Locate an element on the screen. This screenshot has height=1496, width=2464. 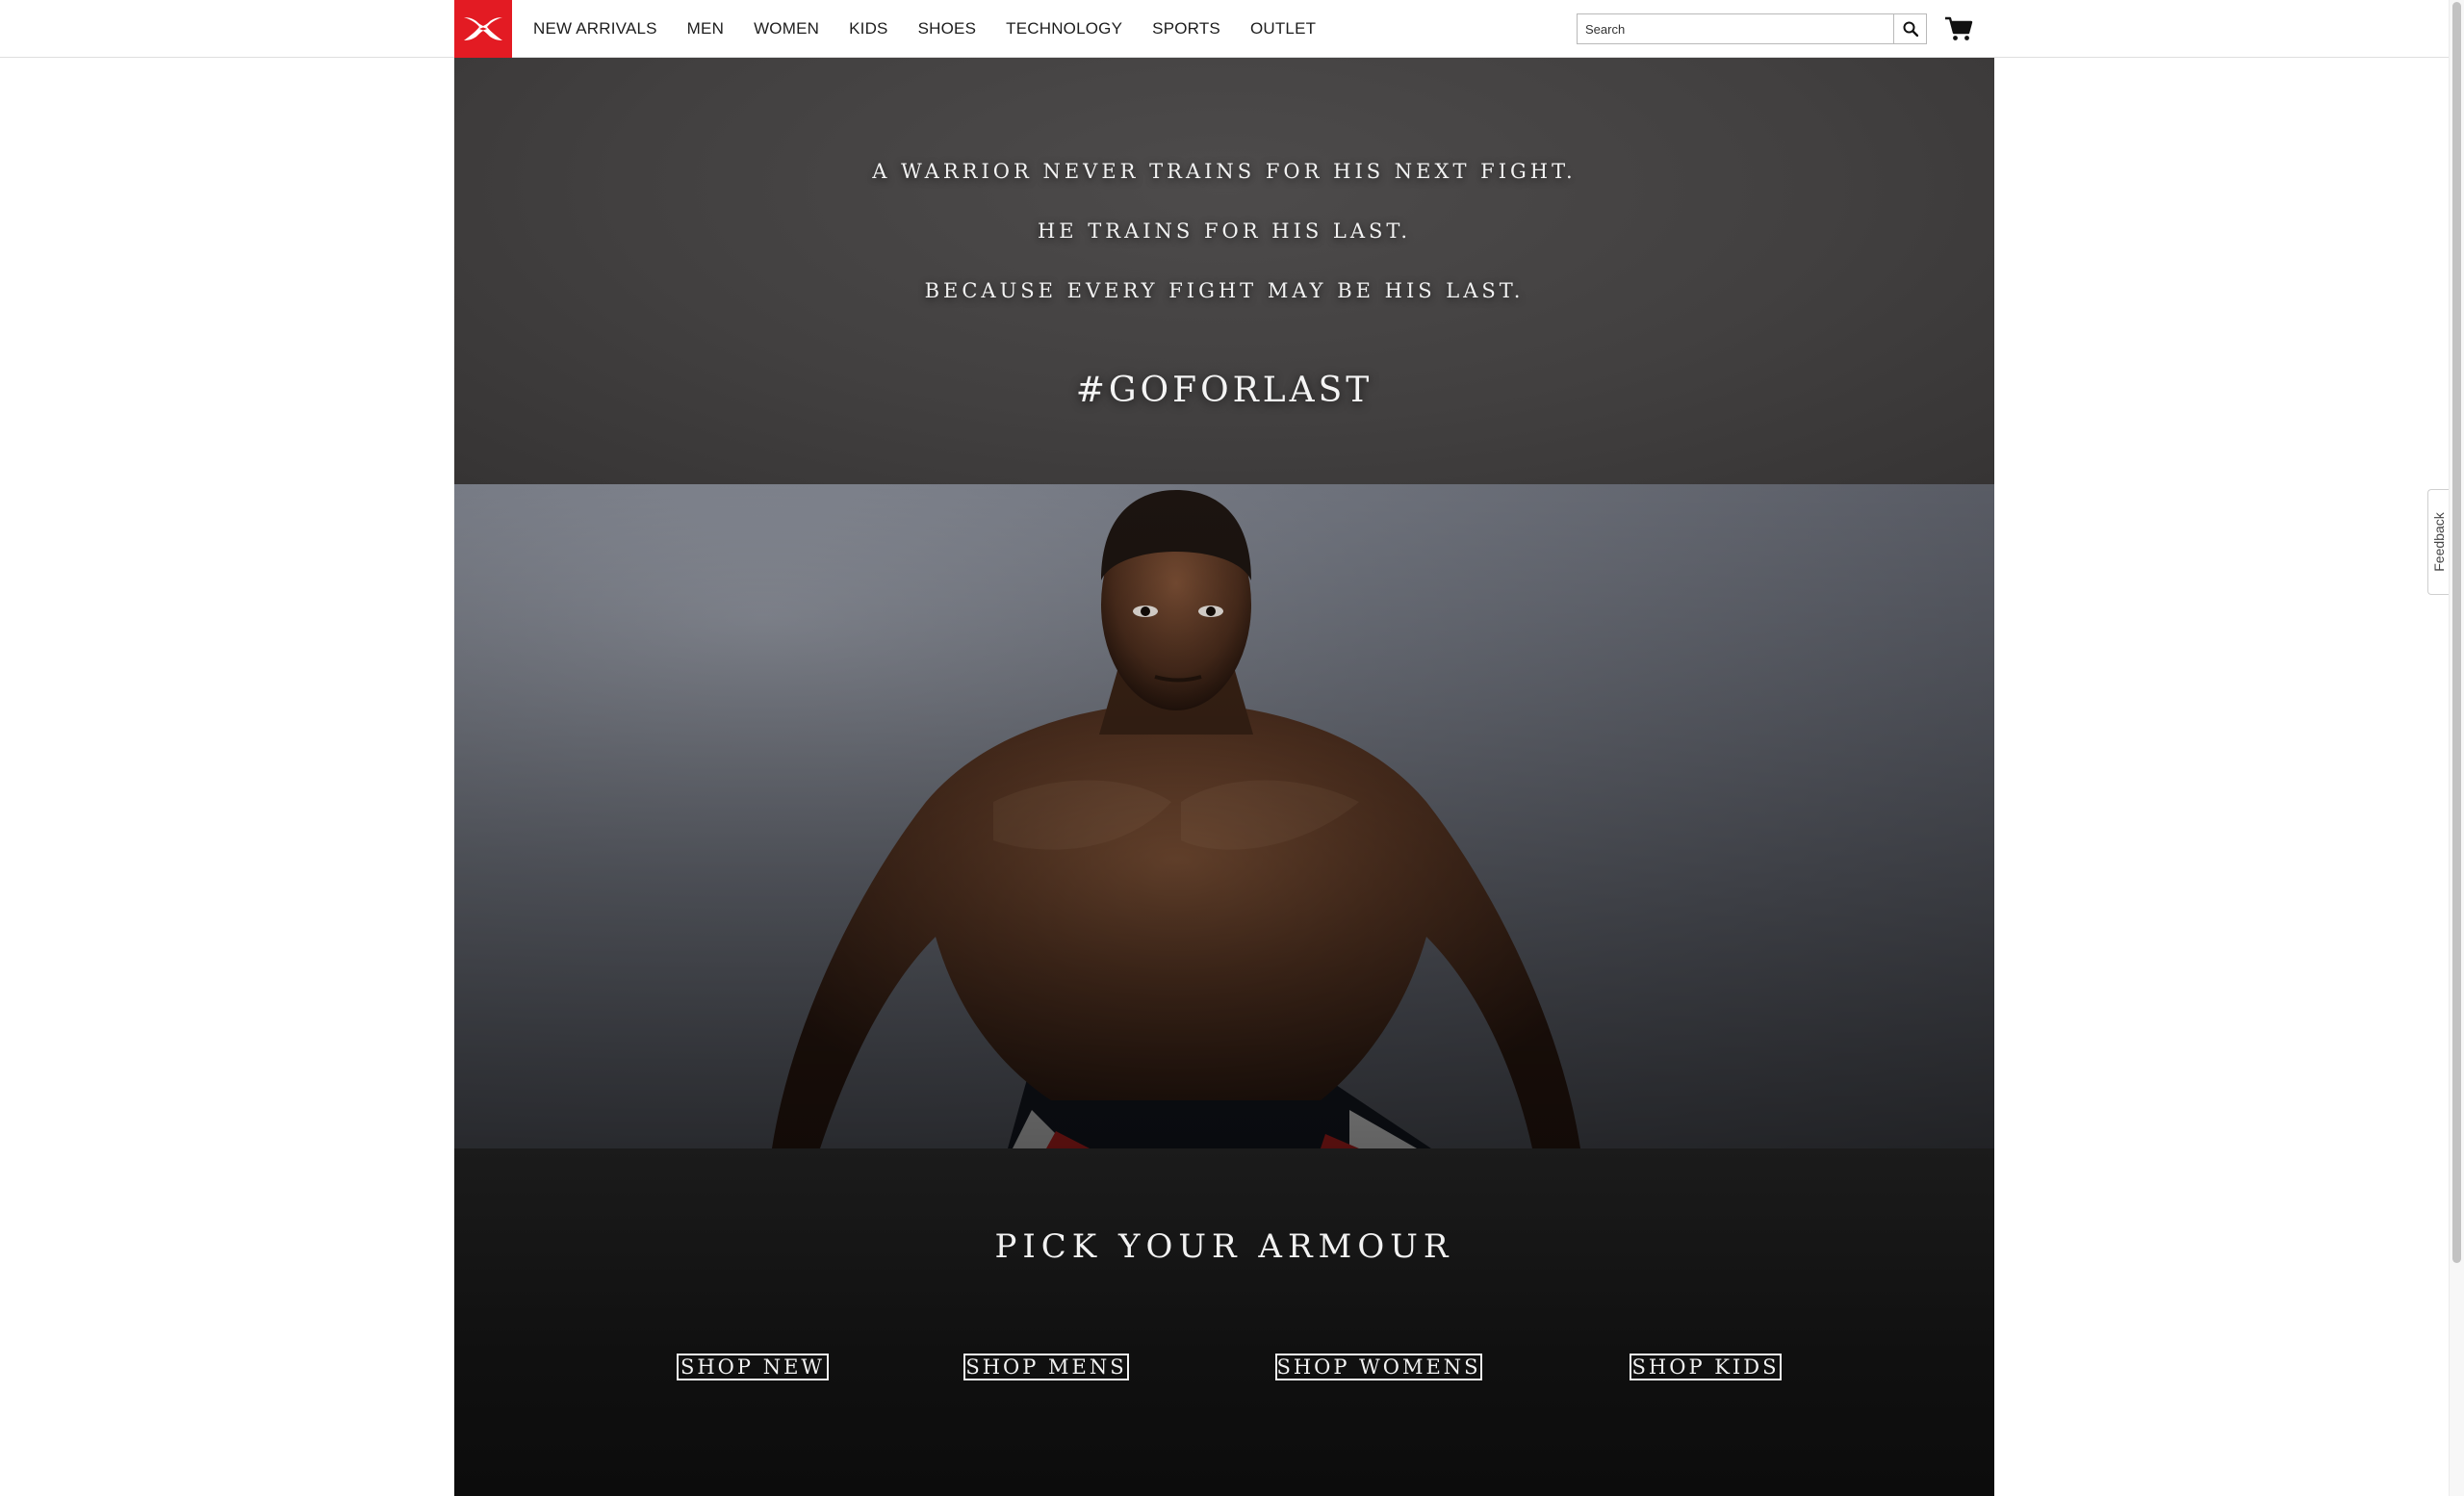
search-input is located at coordinates (1734, 28).